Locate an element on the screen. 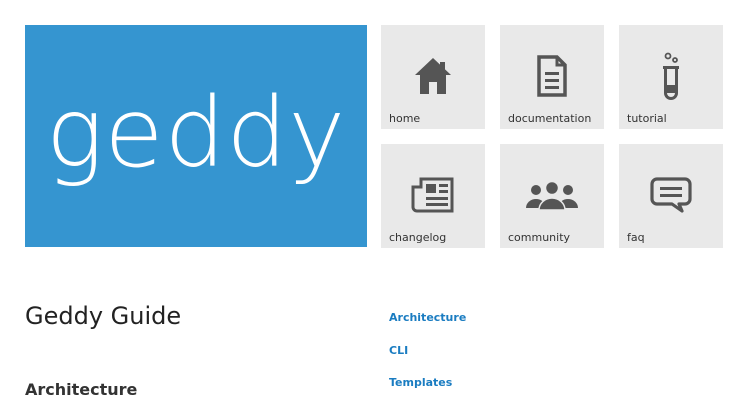 This screenshot has width=745, height=410. tile-home-label: home is located at coordinates (405, 118).